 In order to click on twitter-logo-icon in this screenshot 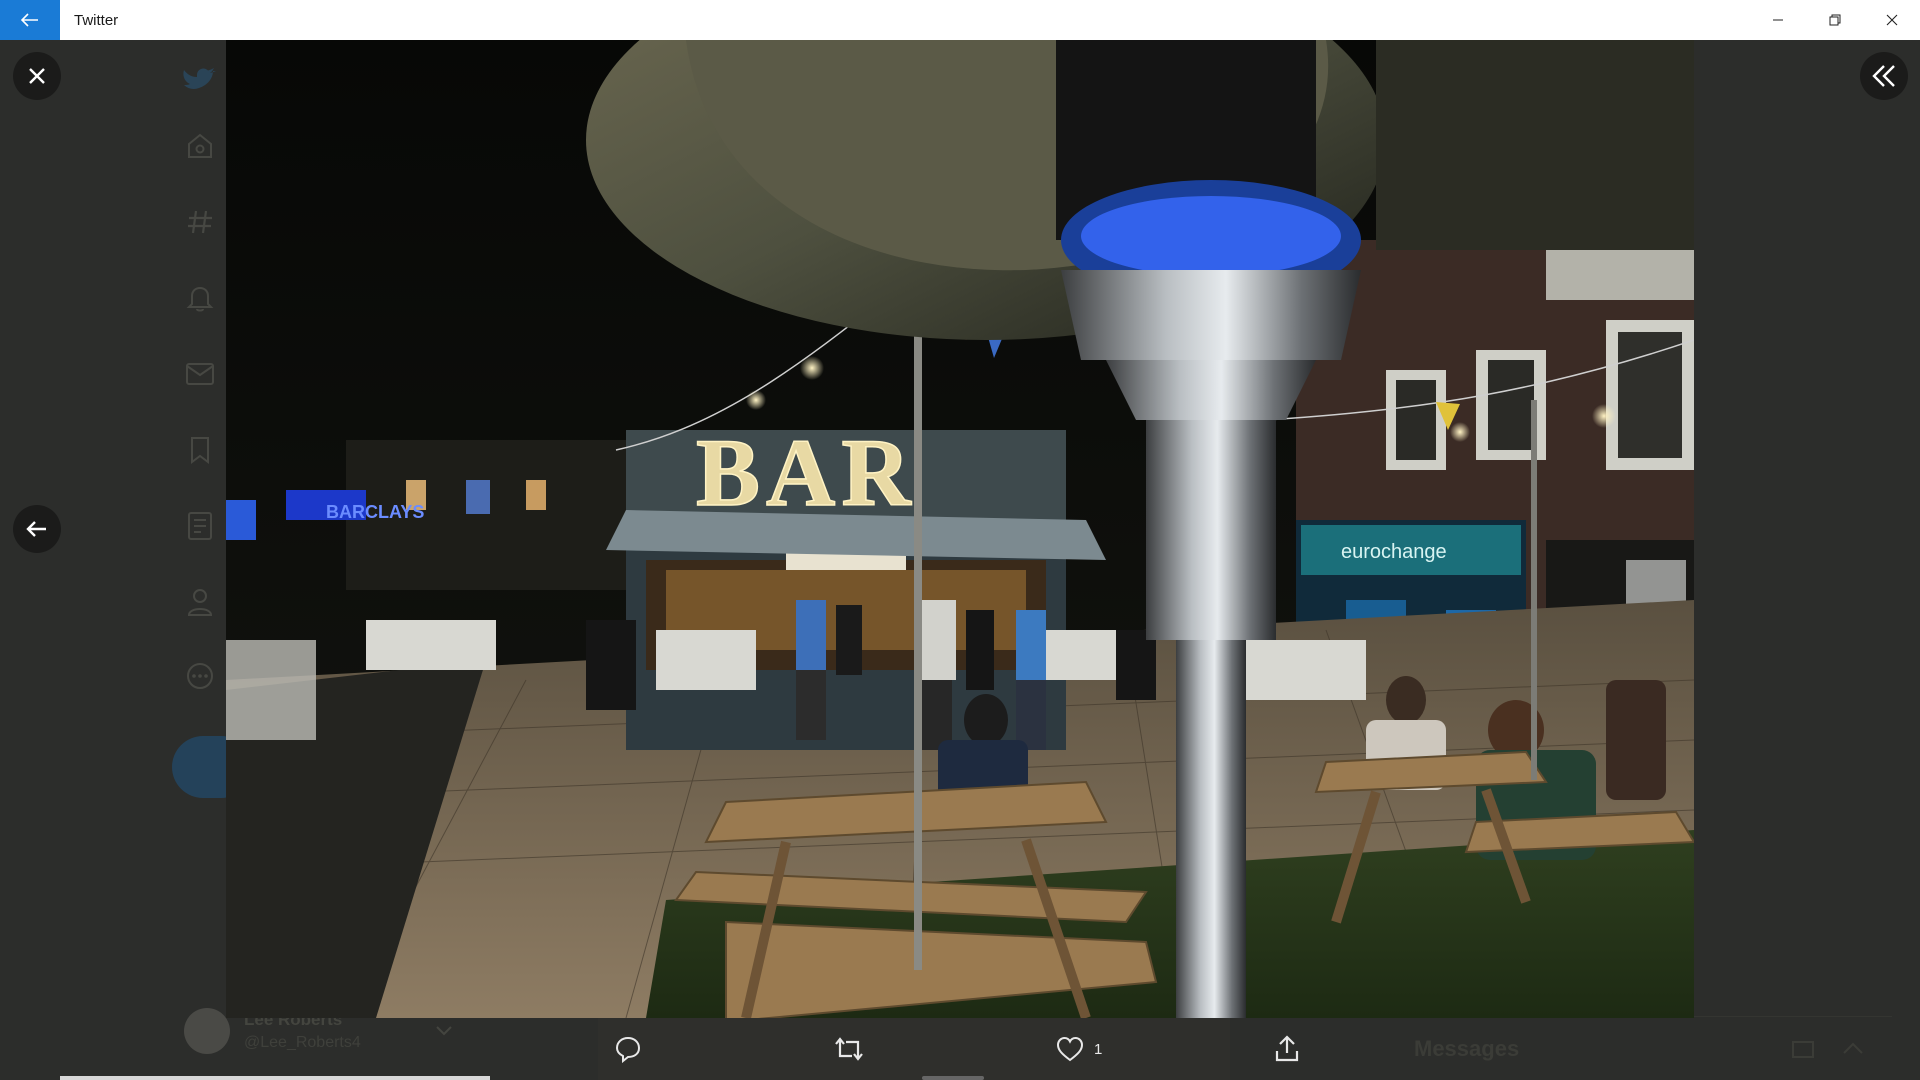, I will do `click(200, 82)`.